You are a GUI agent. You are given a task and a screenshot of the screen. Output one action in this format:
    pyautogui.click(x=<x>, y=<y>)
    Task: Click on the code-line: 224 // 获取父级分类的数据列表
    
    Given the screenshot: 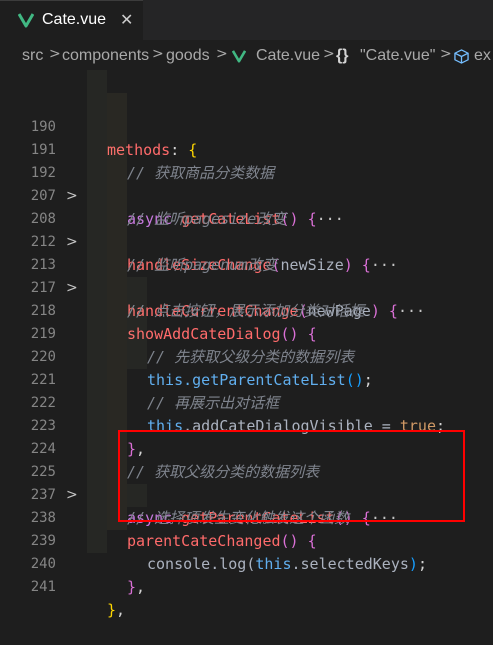 What is the action you would take?
    pyautogui.click(x=246, y=436)
    